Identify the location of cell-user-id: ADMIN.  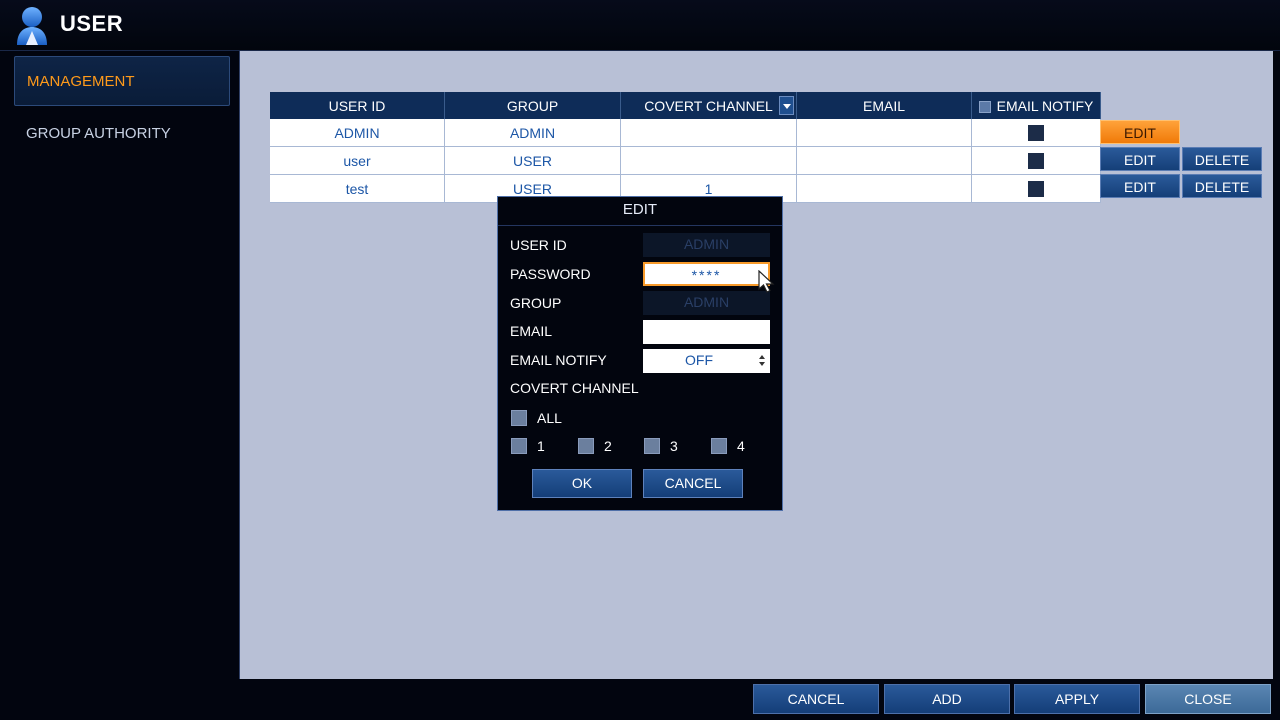
(357, 133).